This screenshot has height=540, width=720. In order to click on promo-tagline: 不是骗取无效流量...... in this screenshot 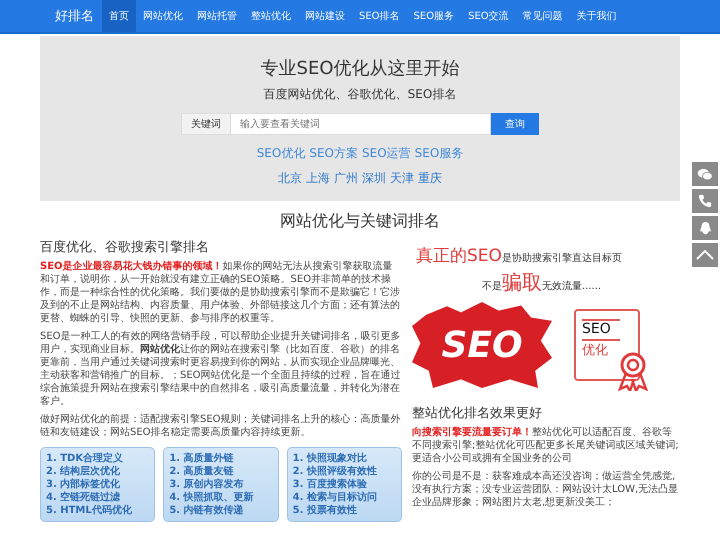, I will do `click(541, 282)`.